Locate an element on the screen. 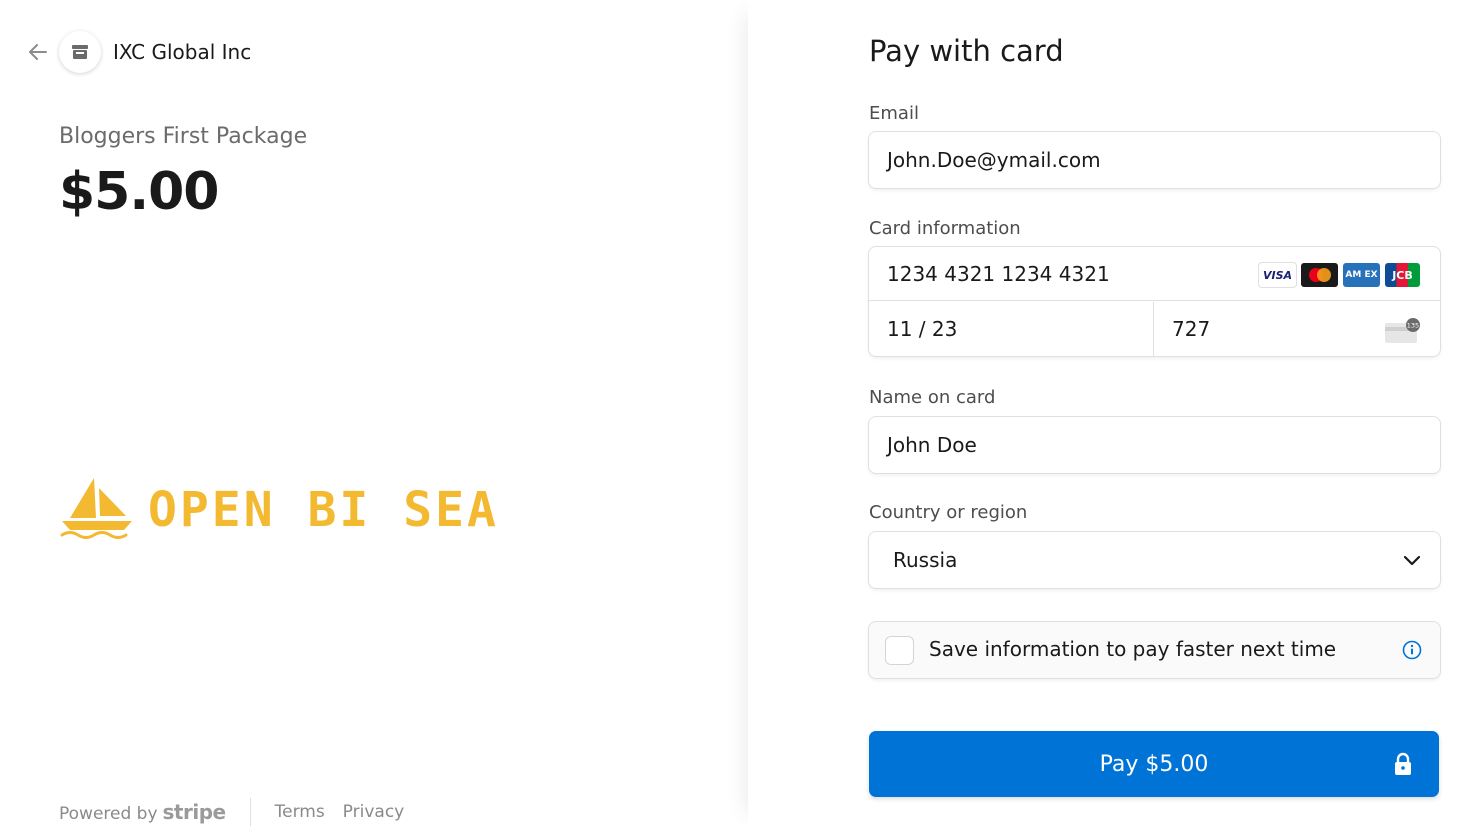 The height and width of the screenshot is (827, 1465). footer-divider is located at coordinates (250, 812).